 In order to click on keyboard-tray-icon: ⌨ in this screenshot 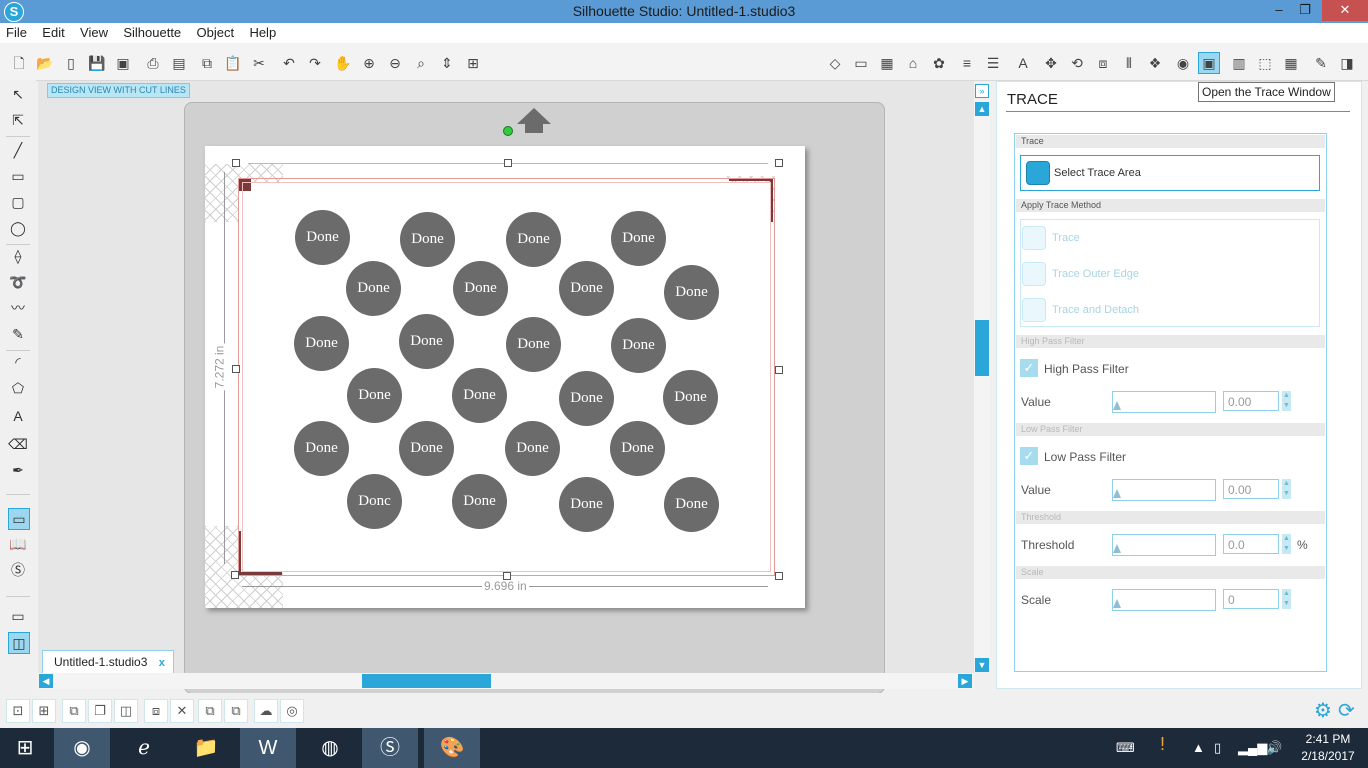, I will do `click(1125, 748)`.